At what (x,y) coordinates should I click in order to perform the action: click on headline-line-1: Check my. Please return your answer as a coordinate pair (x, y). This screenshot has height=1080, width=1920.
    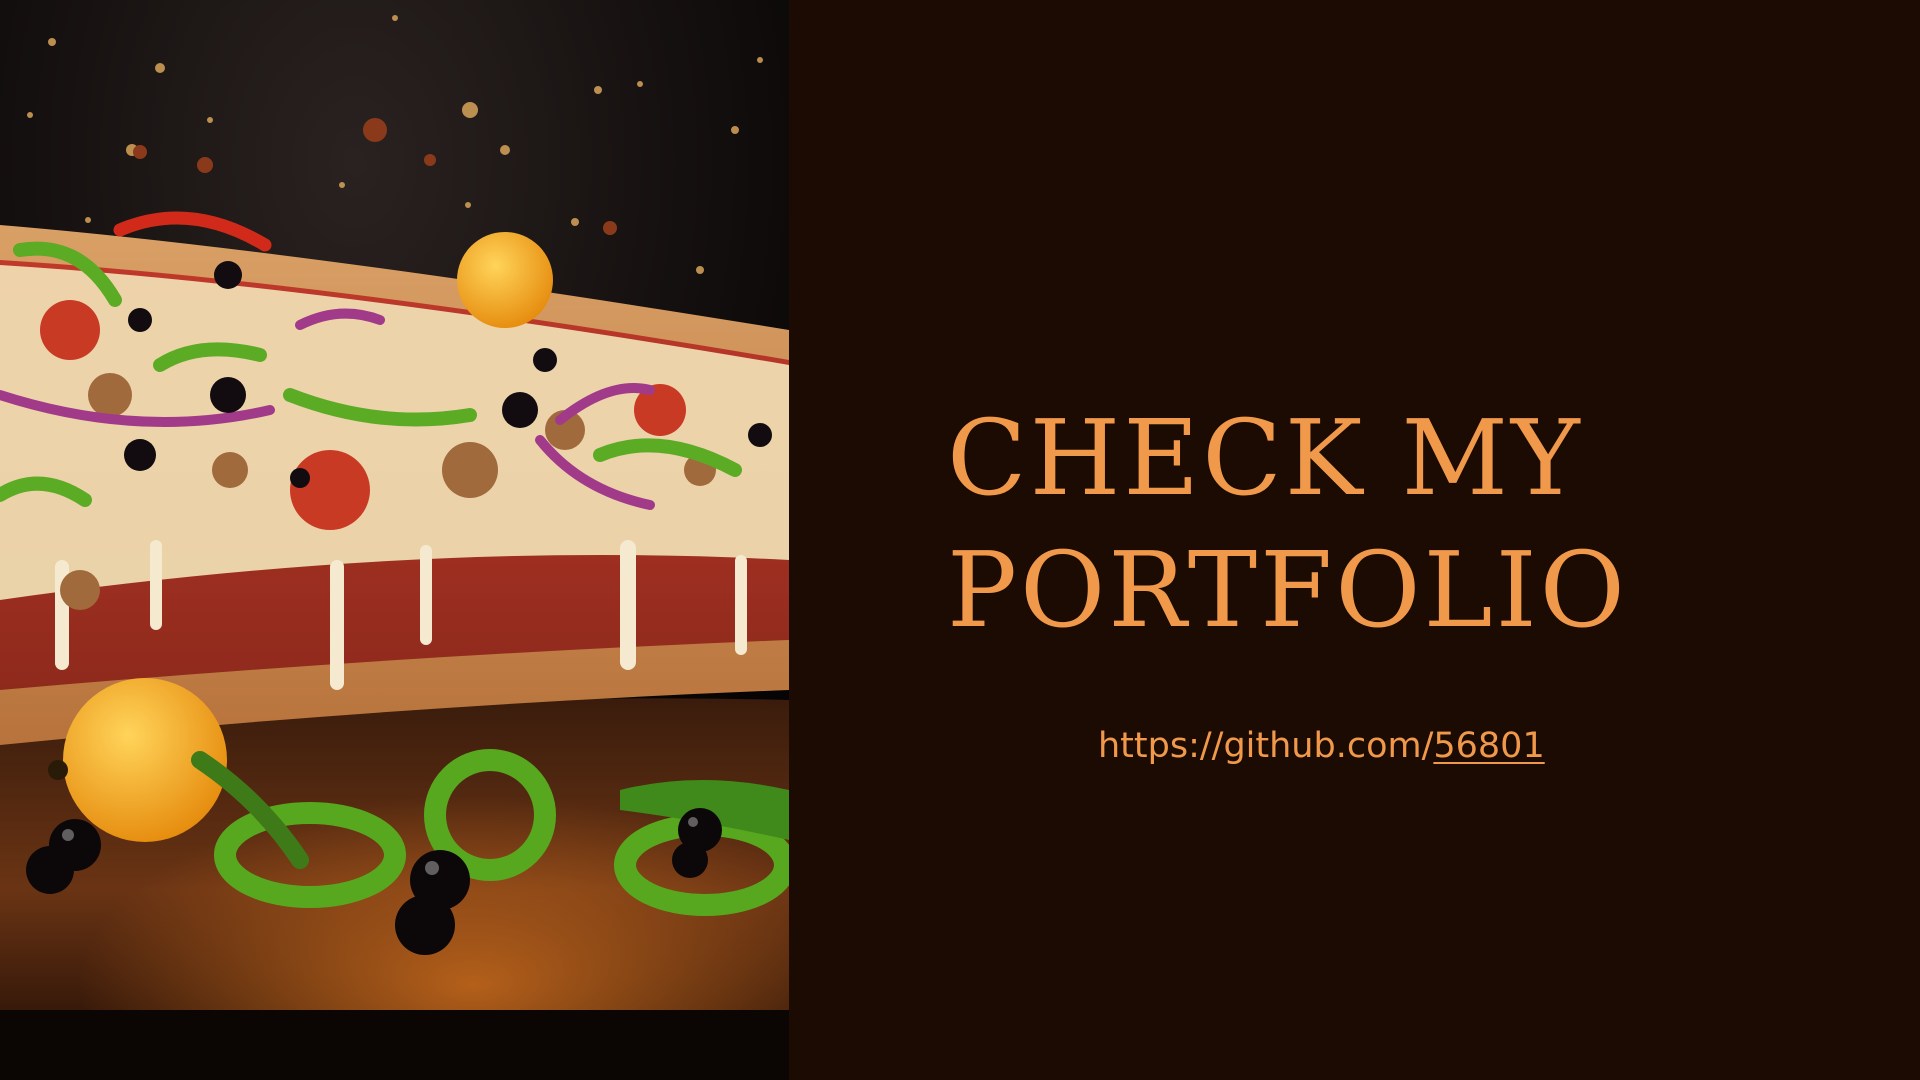
    Looking at the image, I should click on (1265, 458).